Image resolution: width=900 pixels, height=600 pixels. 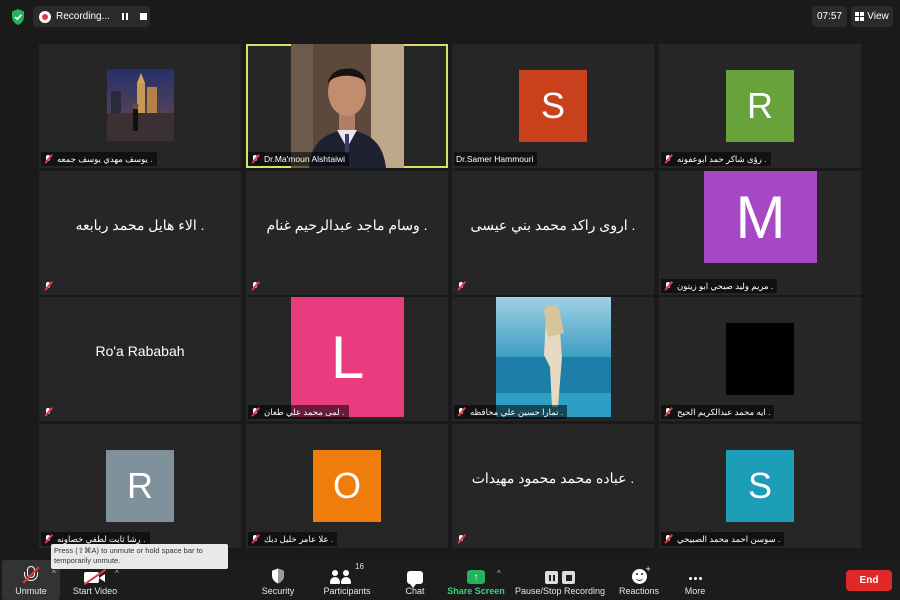 What do you see at coordinates (347, 106) in the screenshot?
I see `participant-tile: Dr.Ma'moun Alshtaiwi` at bounding box center [347, 106].